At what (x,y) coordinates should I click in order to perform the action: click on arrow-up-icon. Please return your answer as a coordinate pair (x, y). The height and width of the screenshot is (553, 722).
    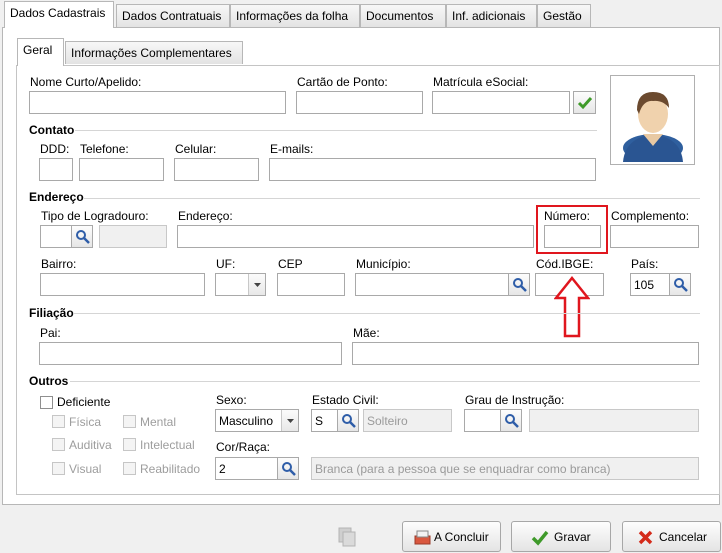
    Looking at the image, I should click on (572, 307).